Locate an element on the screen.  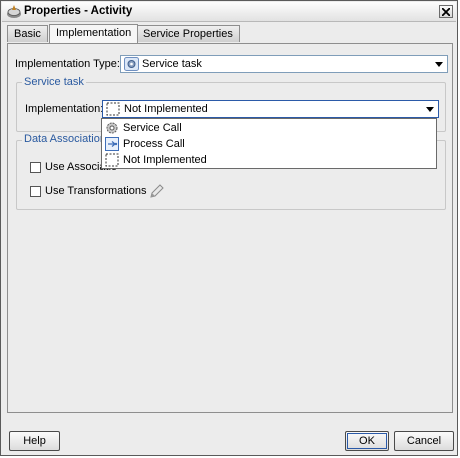
use-transformations-label: Use Transformations is located at coordinates (96, 191).